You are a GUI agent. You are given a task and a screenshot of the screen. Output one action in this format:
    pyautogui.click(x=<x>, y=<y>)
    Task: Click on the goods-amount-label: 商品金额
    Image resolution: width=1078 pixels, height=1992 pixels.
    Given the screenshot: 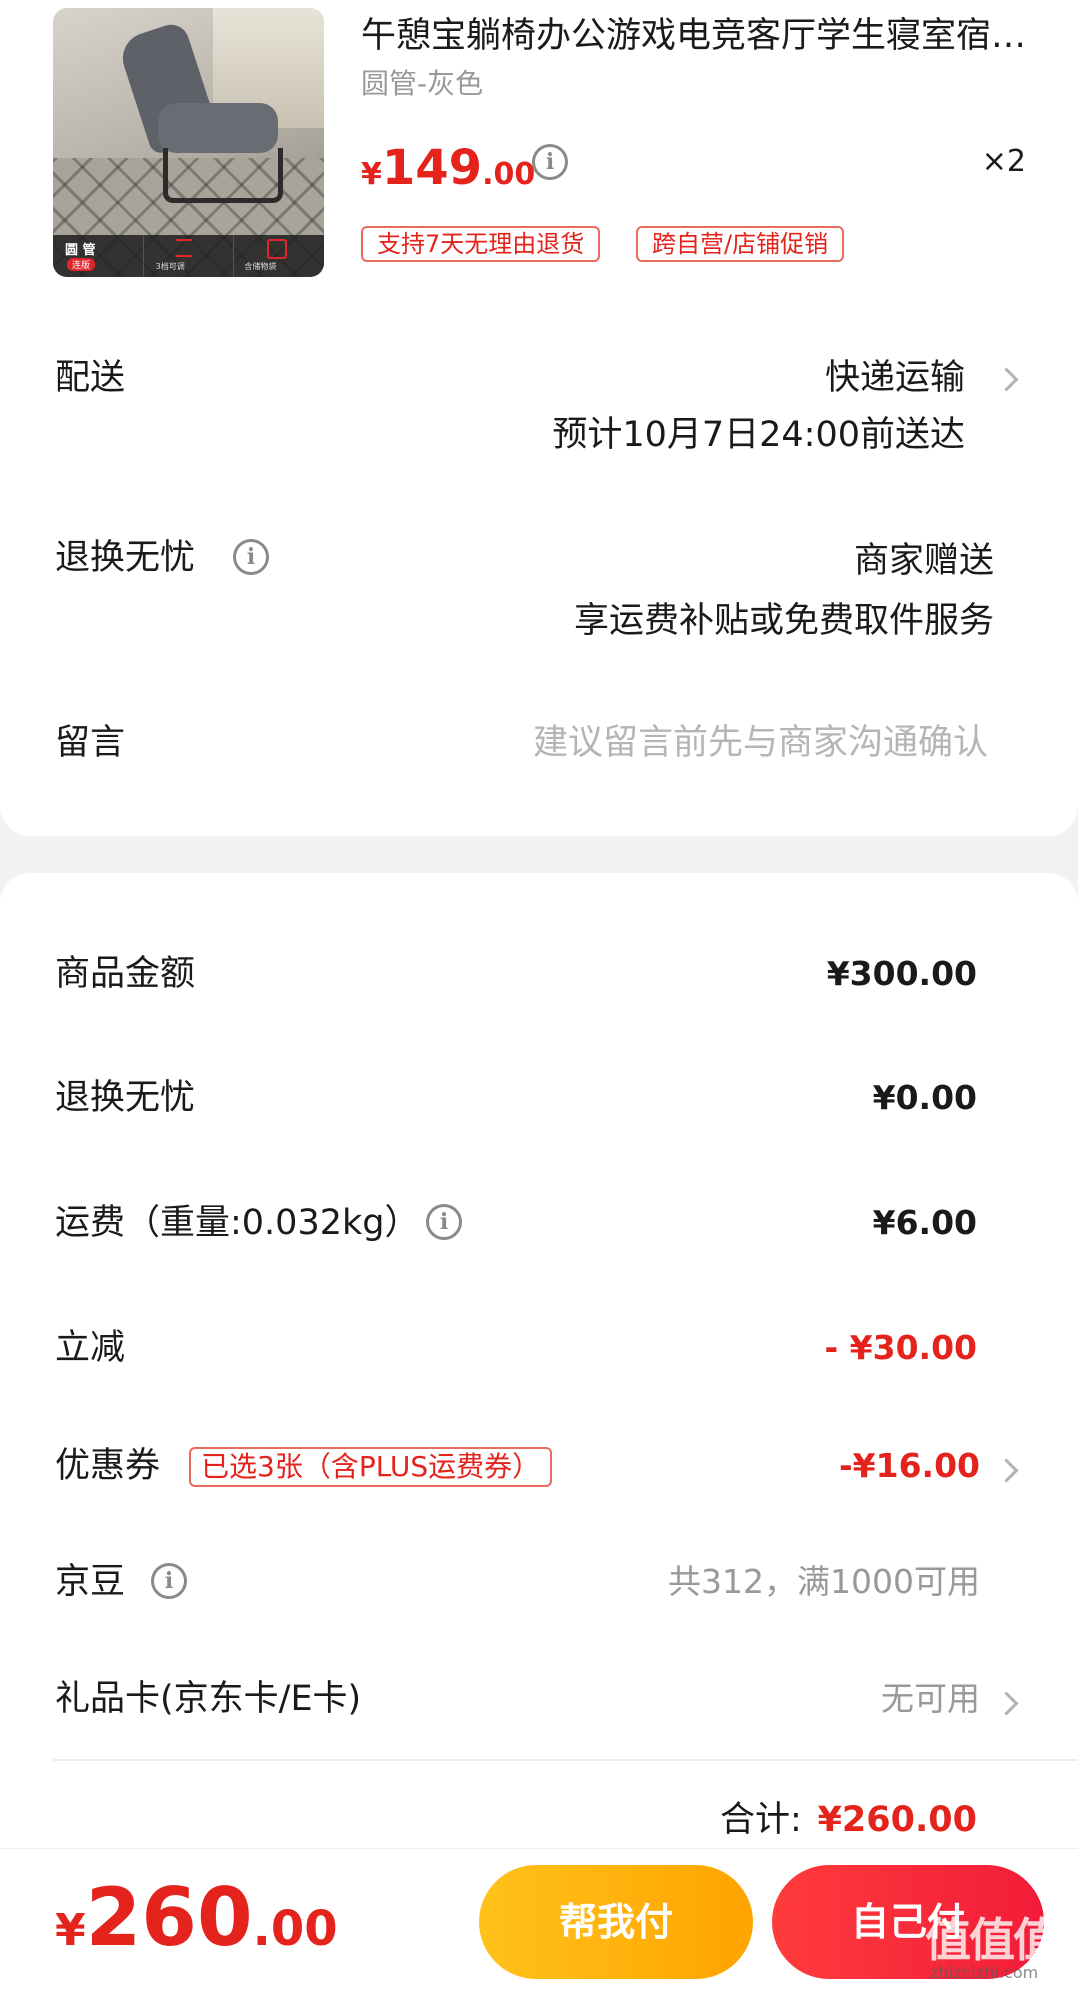 What is the action you would take?
    pyautogui.click(x=125, y=974)
    